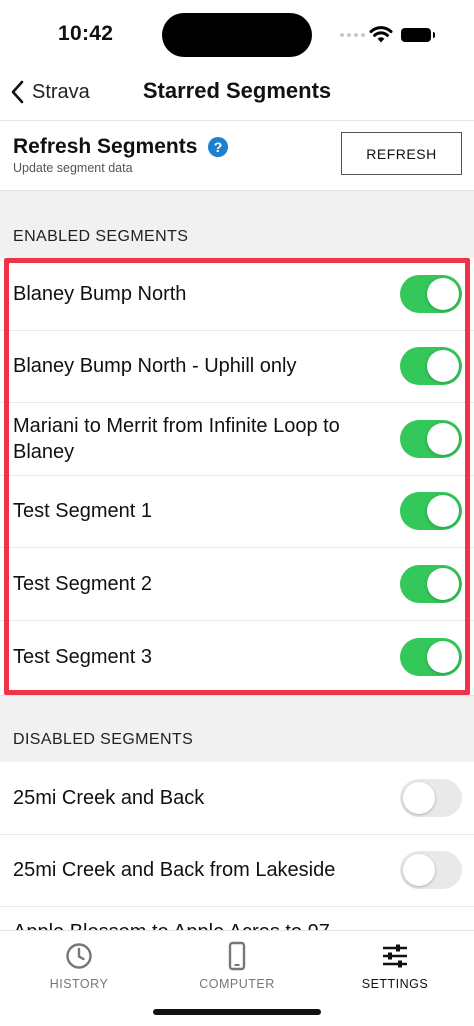  I want to click on tab-label: HISTORY, so click(79, 984).